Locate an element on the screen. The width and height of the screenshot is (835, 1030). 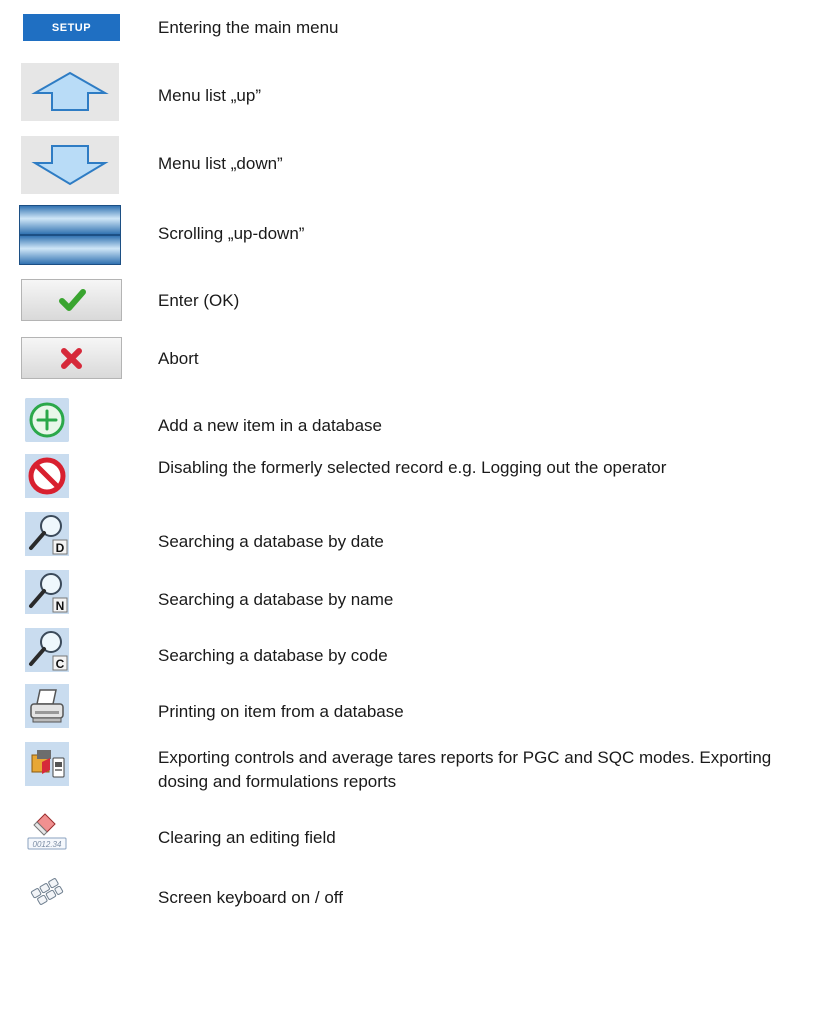
legend-text: Enter (OK) is located at coordinates (199, 300).